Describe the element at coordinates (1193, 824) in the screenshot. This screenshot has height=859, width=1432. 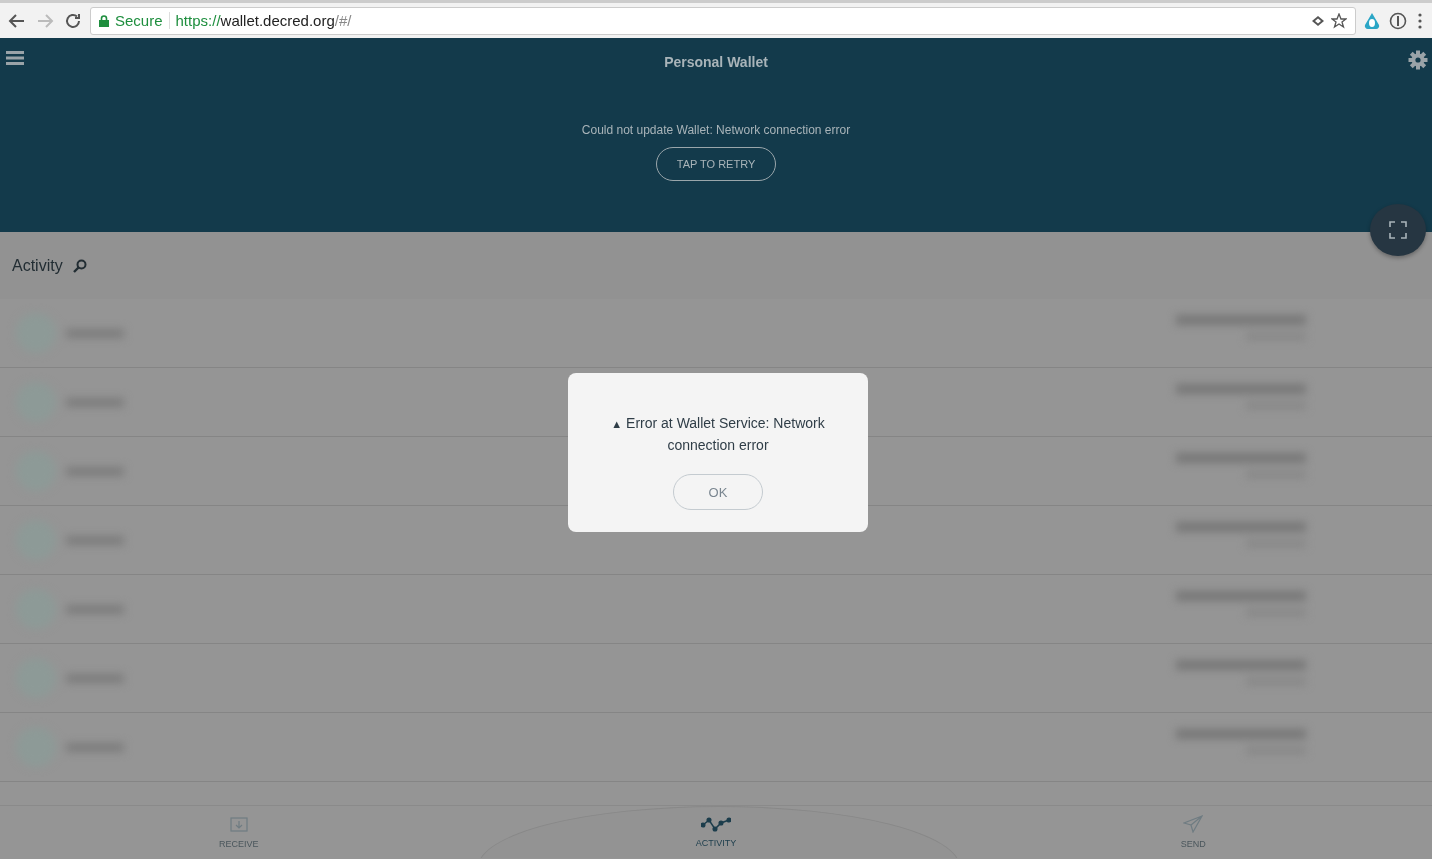
I see `paper-plane-icon` at that location.